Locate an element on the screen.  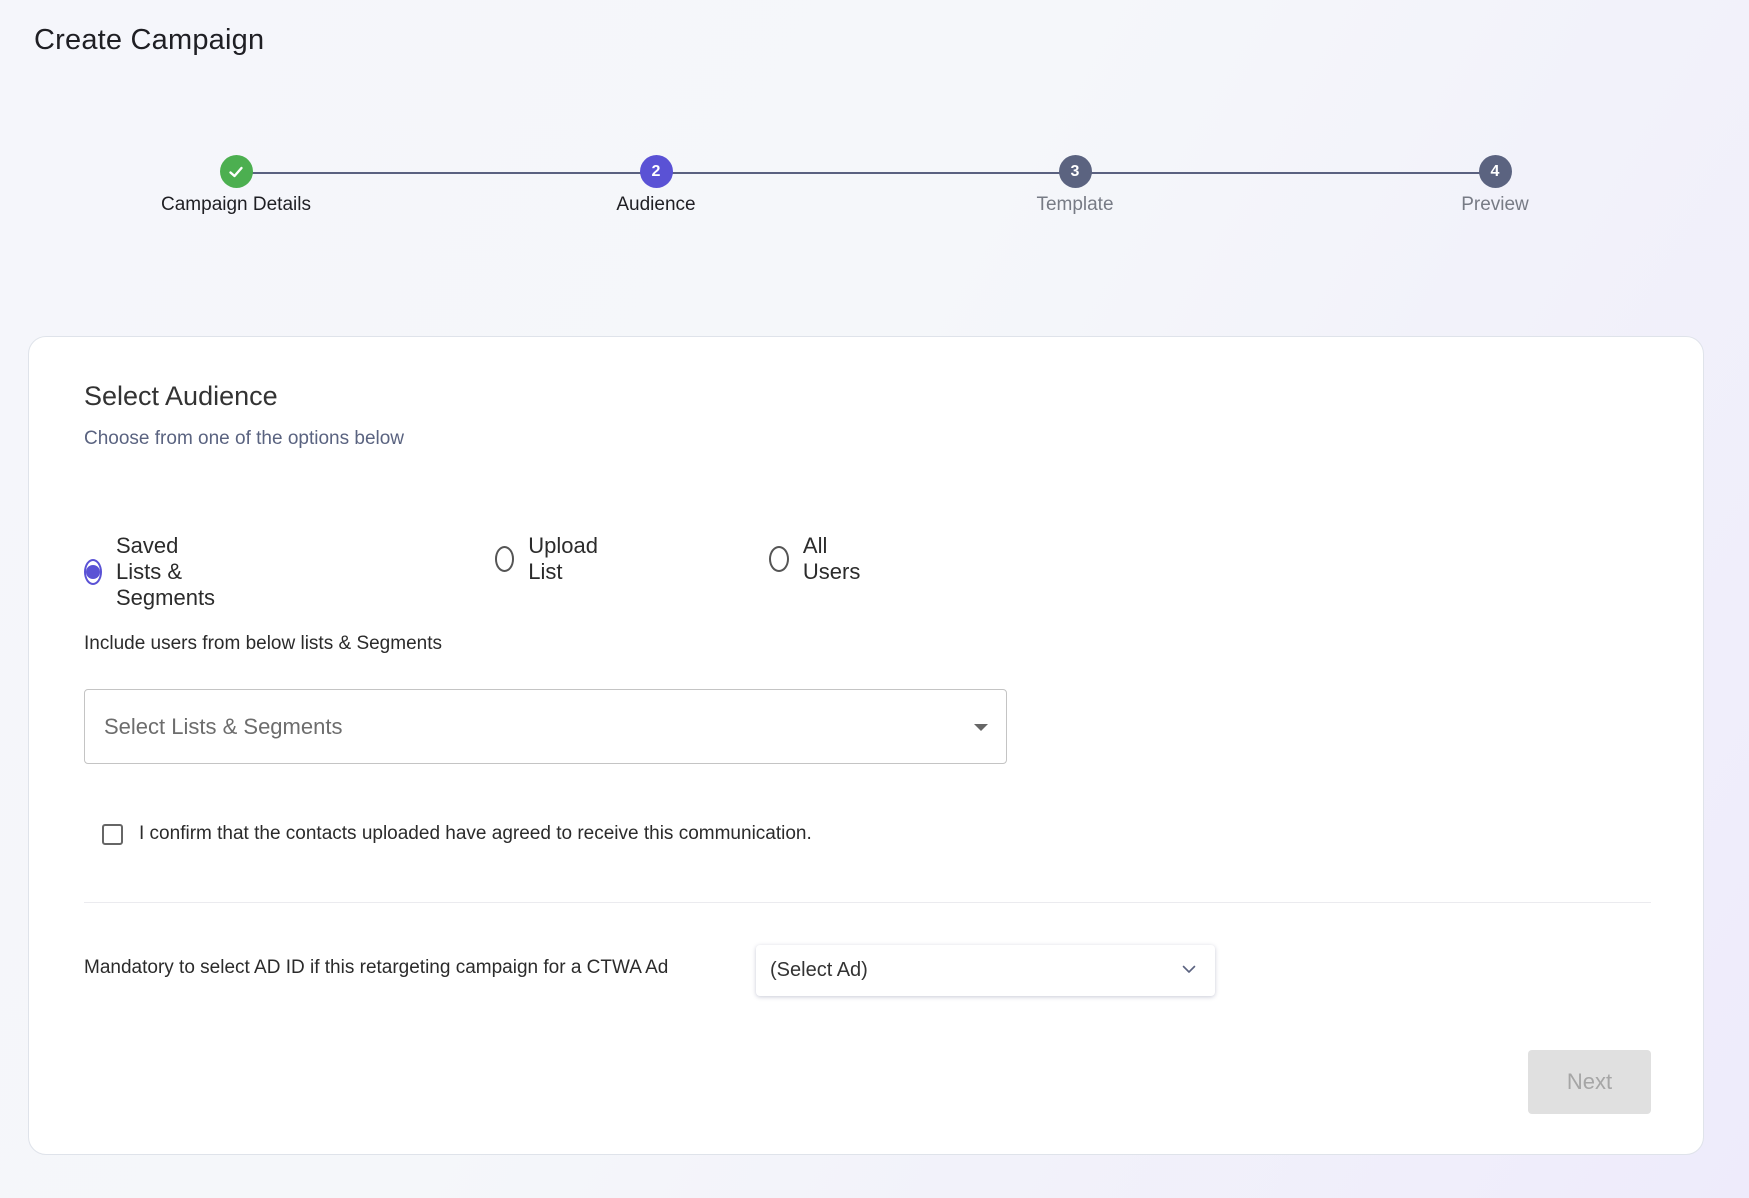
step-label: Audience is located at coordinates (656, 204).